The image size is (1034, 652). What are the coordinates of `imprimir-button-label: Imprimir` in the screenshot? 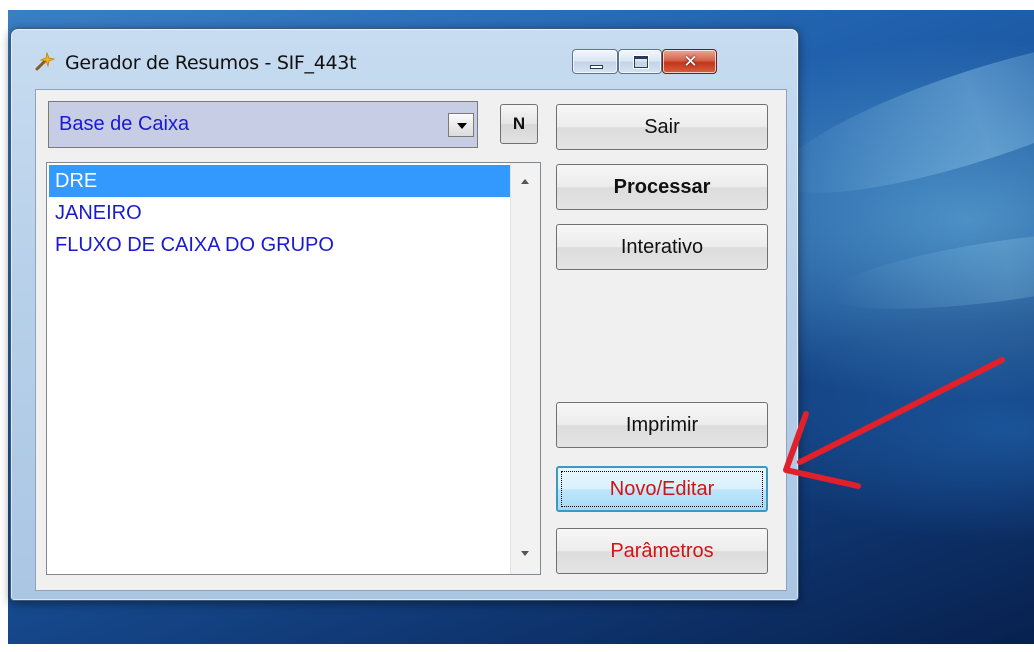 It's located at (662, 425).